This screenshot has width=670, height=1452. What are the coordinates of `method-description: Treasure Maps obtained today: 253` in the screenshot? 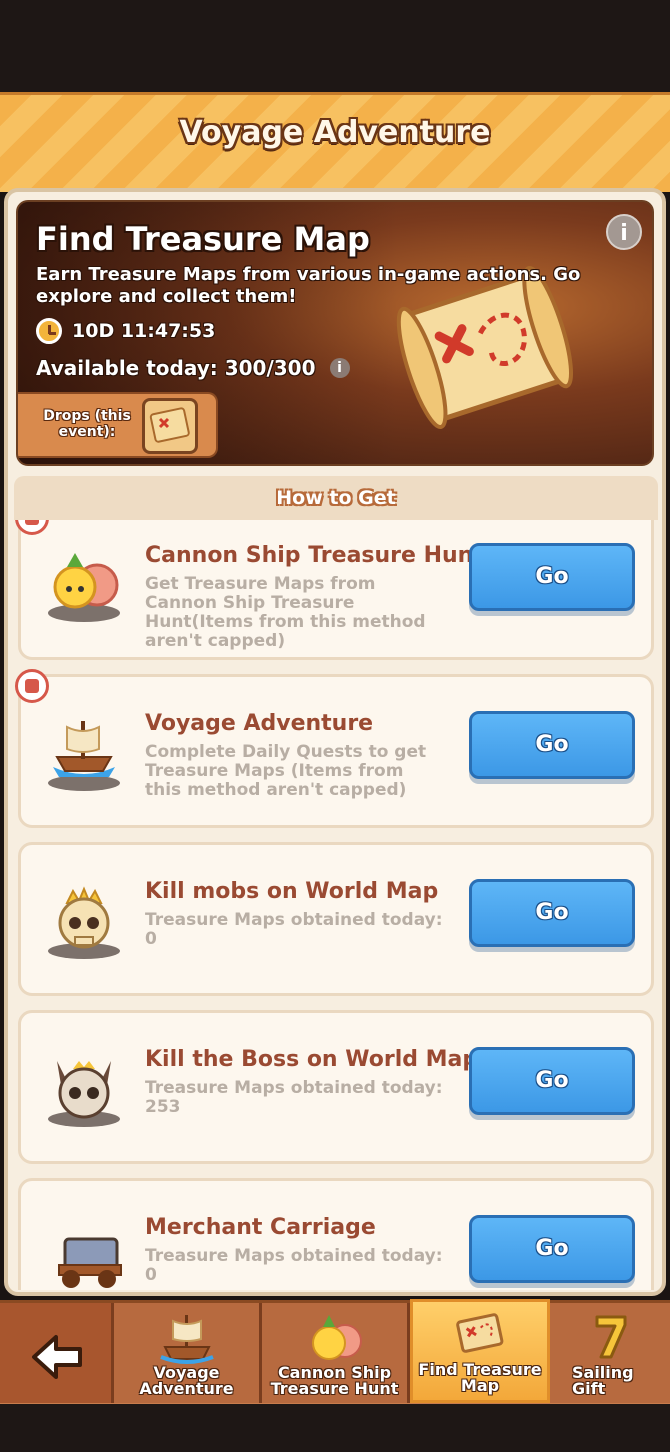 It's located at (294, 1097).